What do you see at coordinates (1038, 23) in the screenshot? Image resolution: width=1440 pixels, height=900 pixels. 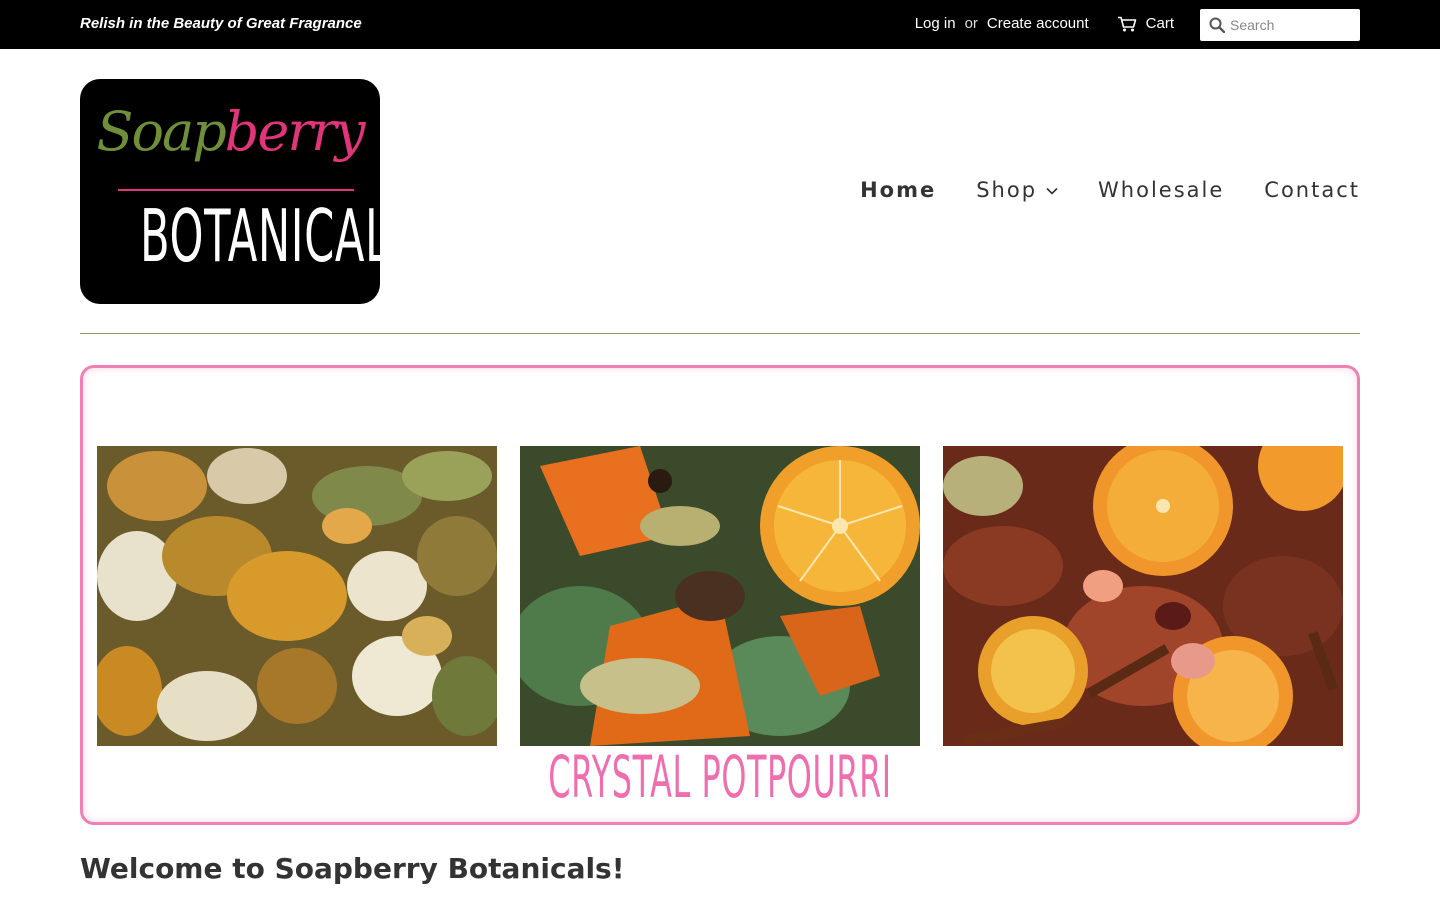 I see `create-account-link: Create account` at bounding box center [1038, 23].